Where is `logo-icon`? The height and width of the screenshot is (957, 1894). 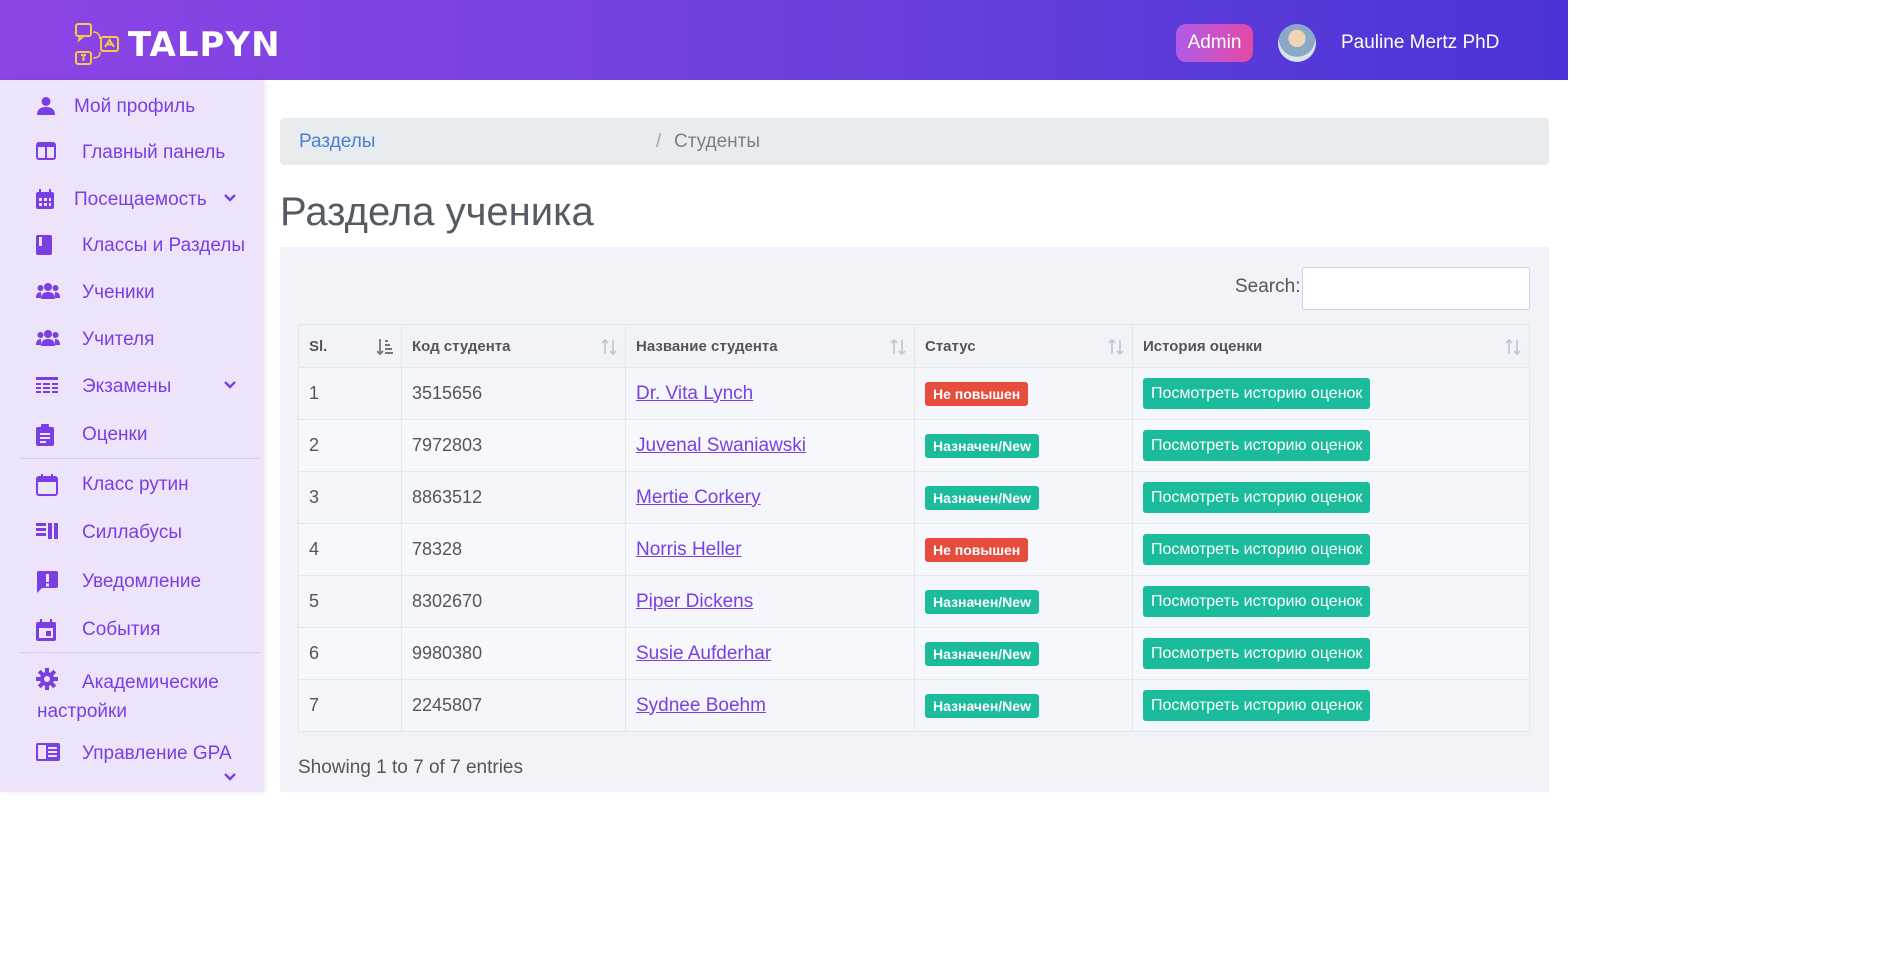
logo-icon is located at coordinates (98, 45).